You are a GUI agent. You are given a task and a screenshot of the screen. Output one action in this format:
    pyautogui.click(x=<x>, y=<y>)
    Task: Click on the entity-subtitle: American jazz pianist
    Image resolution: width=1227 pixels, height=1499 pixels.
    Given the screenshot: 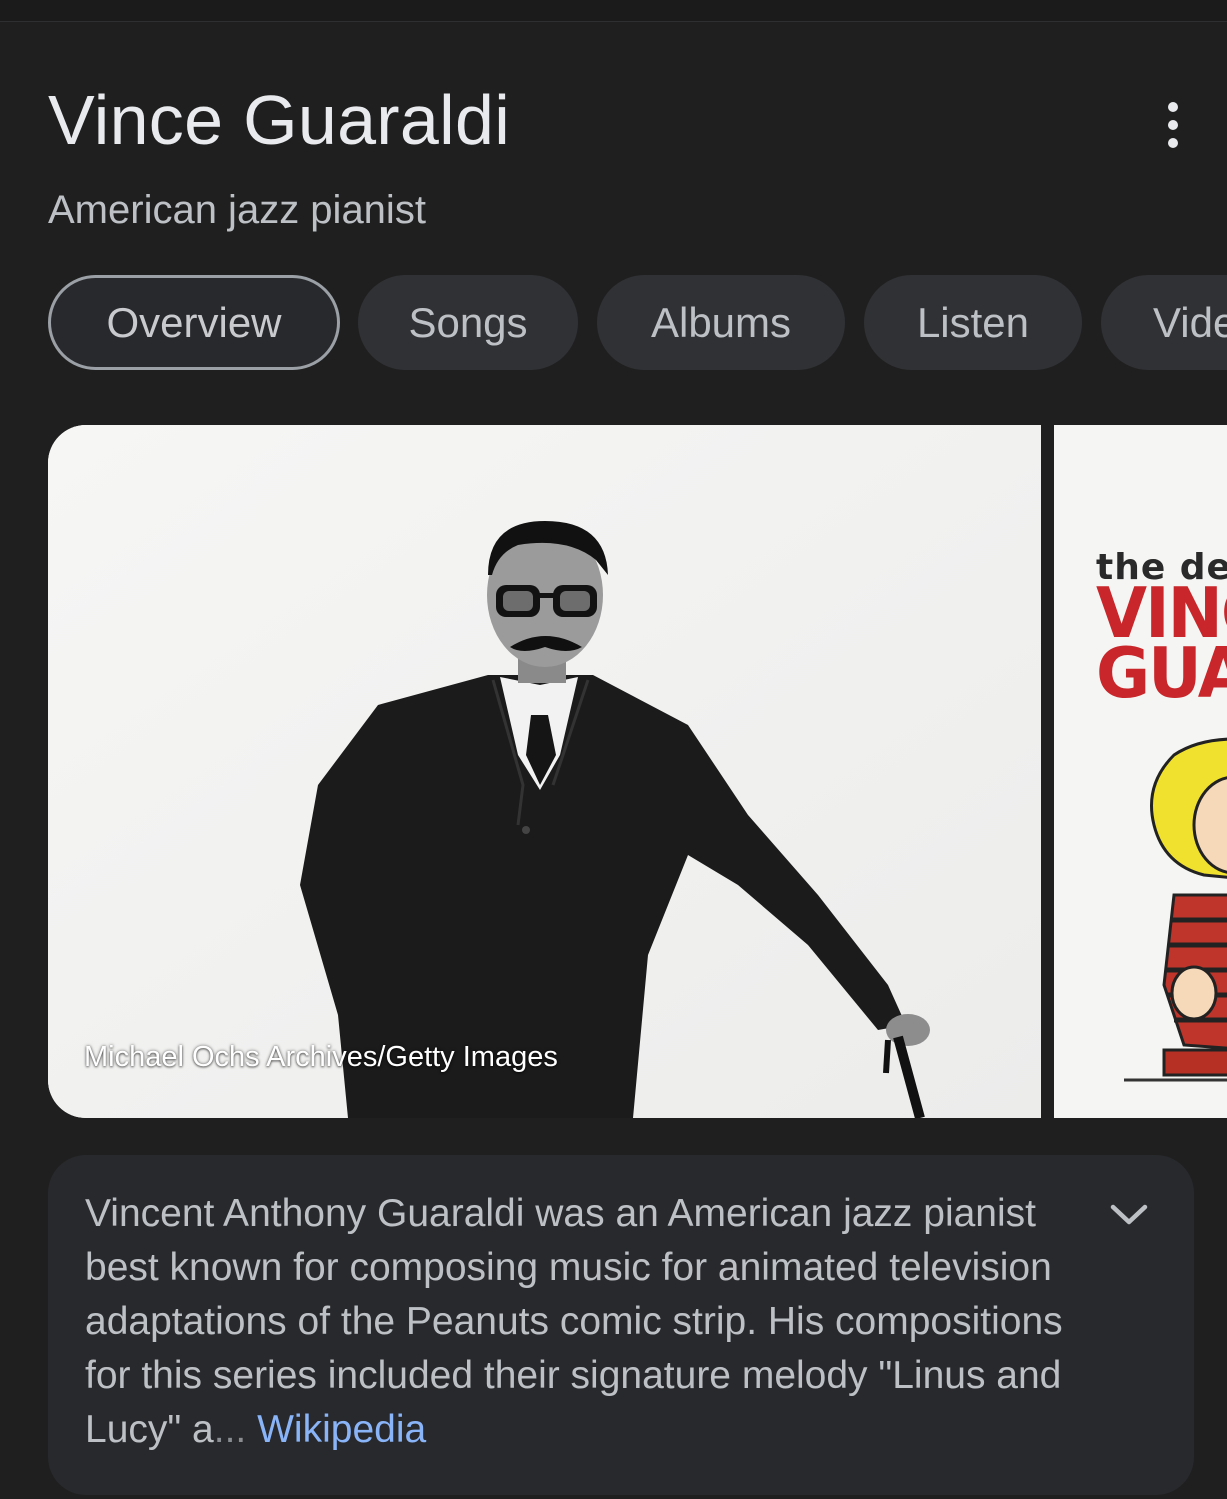 What is the action you would take?
    pyautogui.click(x=237, y=210)
    